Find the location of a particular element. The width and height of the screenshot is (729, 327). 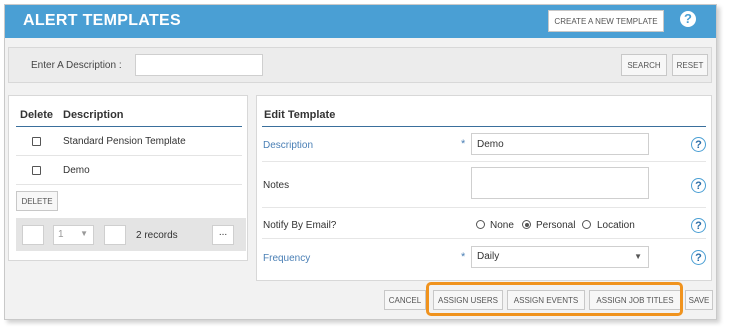

frequency-label: Frequency is located at coordinates (287, 258).